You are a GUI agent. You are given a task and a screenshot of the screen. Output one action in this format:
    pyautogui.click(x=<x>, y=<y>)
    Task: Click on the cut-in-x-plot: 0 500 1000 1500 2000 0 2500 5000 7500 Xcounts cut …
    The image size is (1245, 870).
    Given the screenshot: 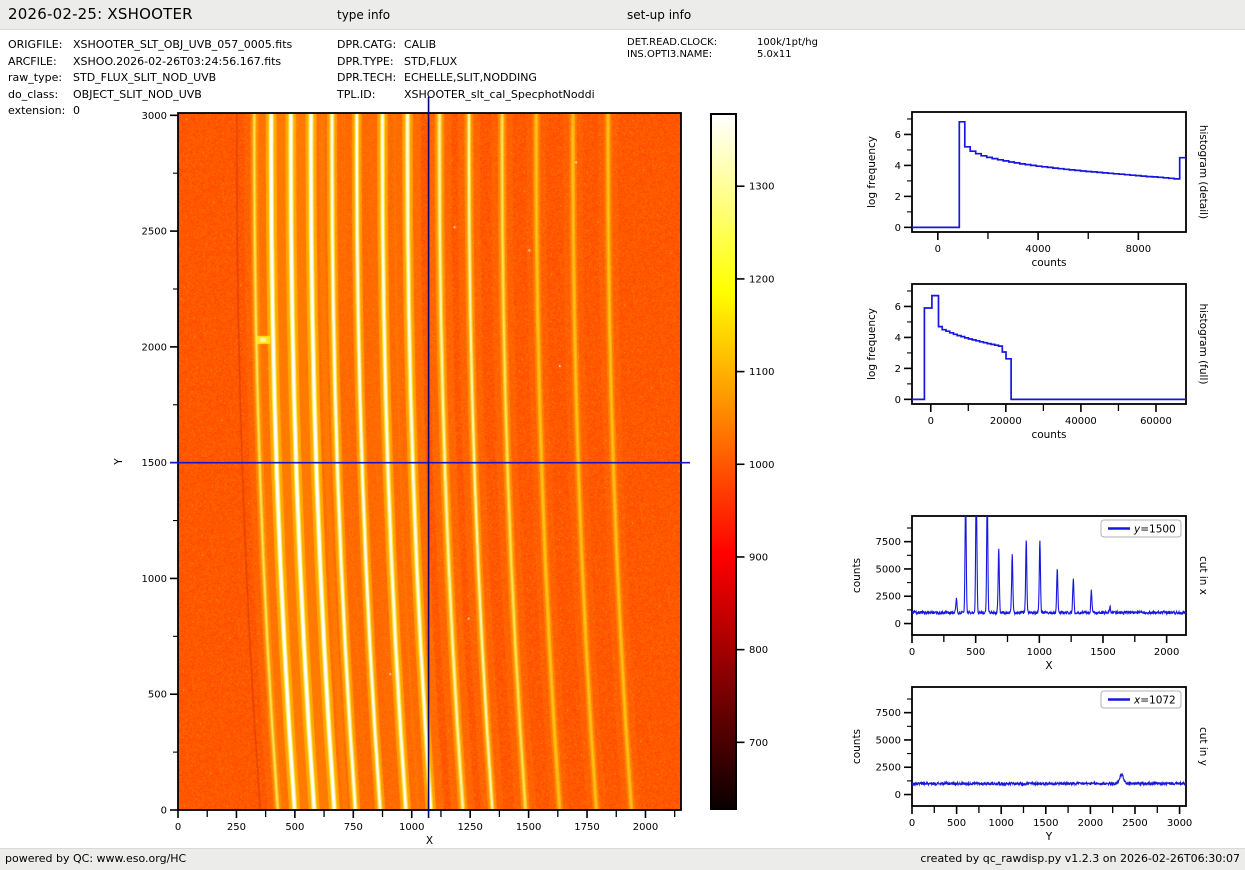 What is the action you would take?
    pyautogui.click(x=1030, y=593)
    